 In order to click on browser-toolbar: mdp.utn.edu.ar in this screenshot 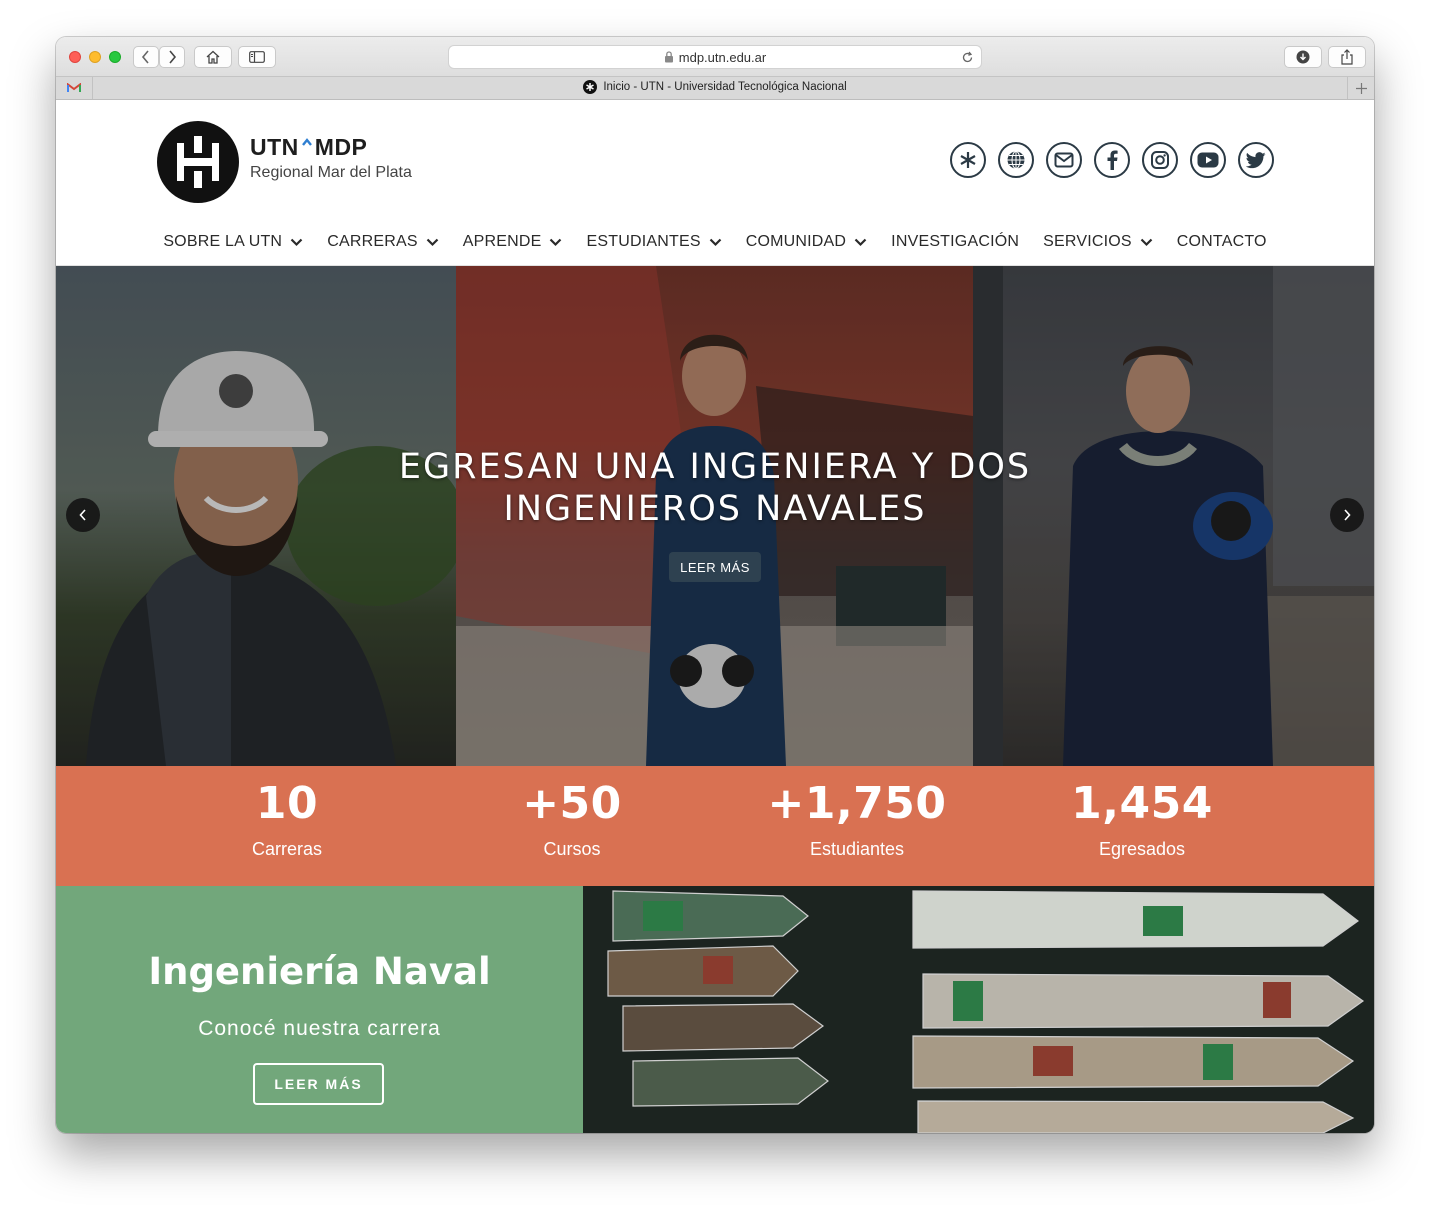, I will do `click(715, 56)`.